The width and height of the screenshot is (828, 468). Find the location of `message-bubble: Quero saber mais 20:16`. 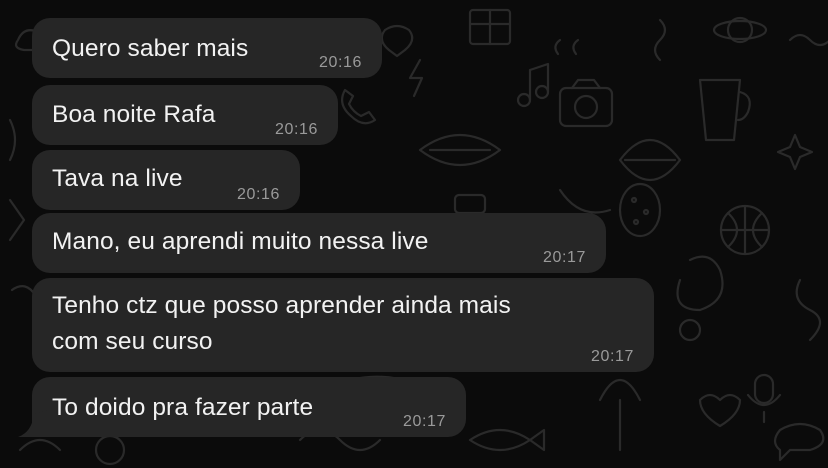

message-bubble: Quero saber mais 20:16 is located at coordinates (207, 48).